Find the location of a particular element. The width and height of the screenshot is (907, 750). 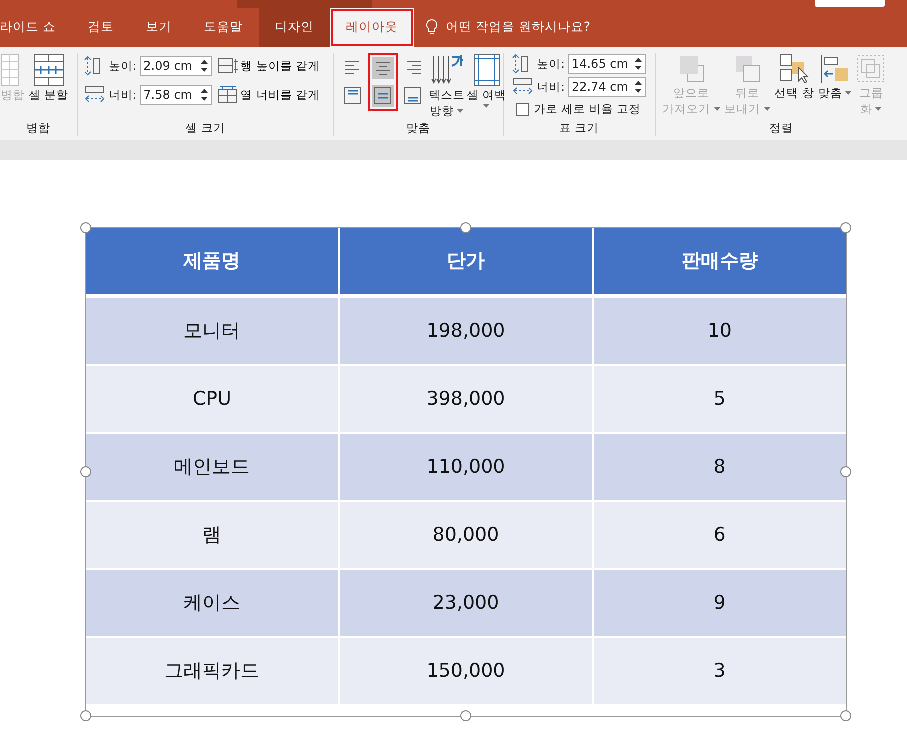

group-label: 셀 크기 is located at coordinates (205, 128).